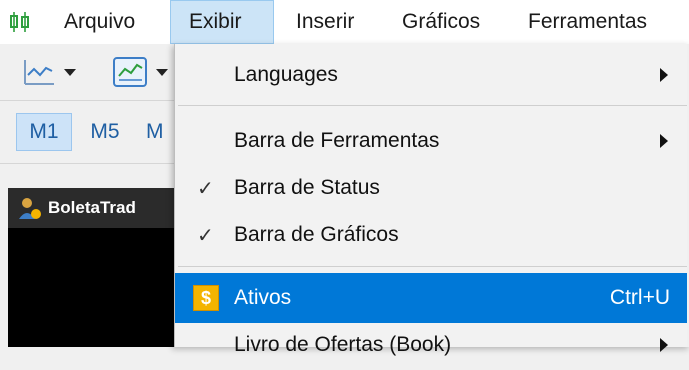 The height and width of the screenshot is (370, 689). Describe the element at coordinates (432, 188) in the screenshot. I see `menu-item-barra-de-status: ✓ Barra de Status` at that location.